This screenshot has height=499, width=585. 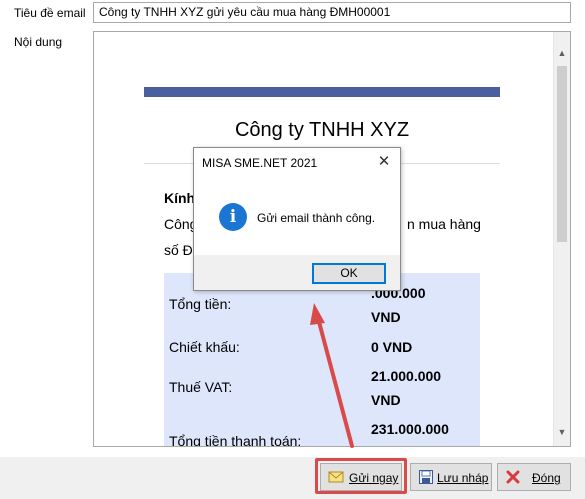 What do you see at coordinates (444, 224) in the screenshot?
I see `email-line-1-tail: n mua hàng` at bounding box center [444, 224].